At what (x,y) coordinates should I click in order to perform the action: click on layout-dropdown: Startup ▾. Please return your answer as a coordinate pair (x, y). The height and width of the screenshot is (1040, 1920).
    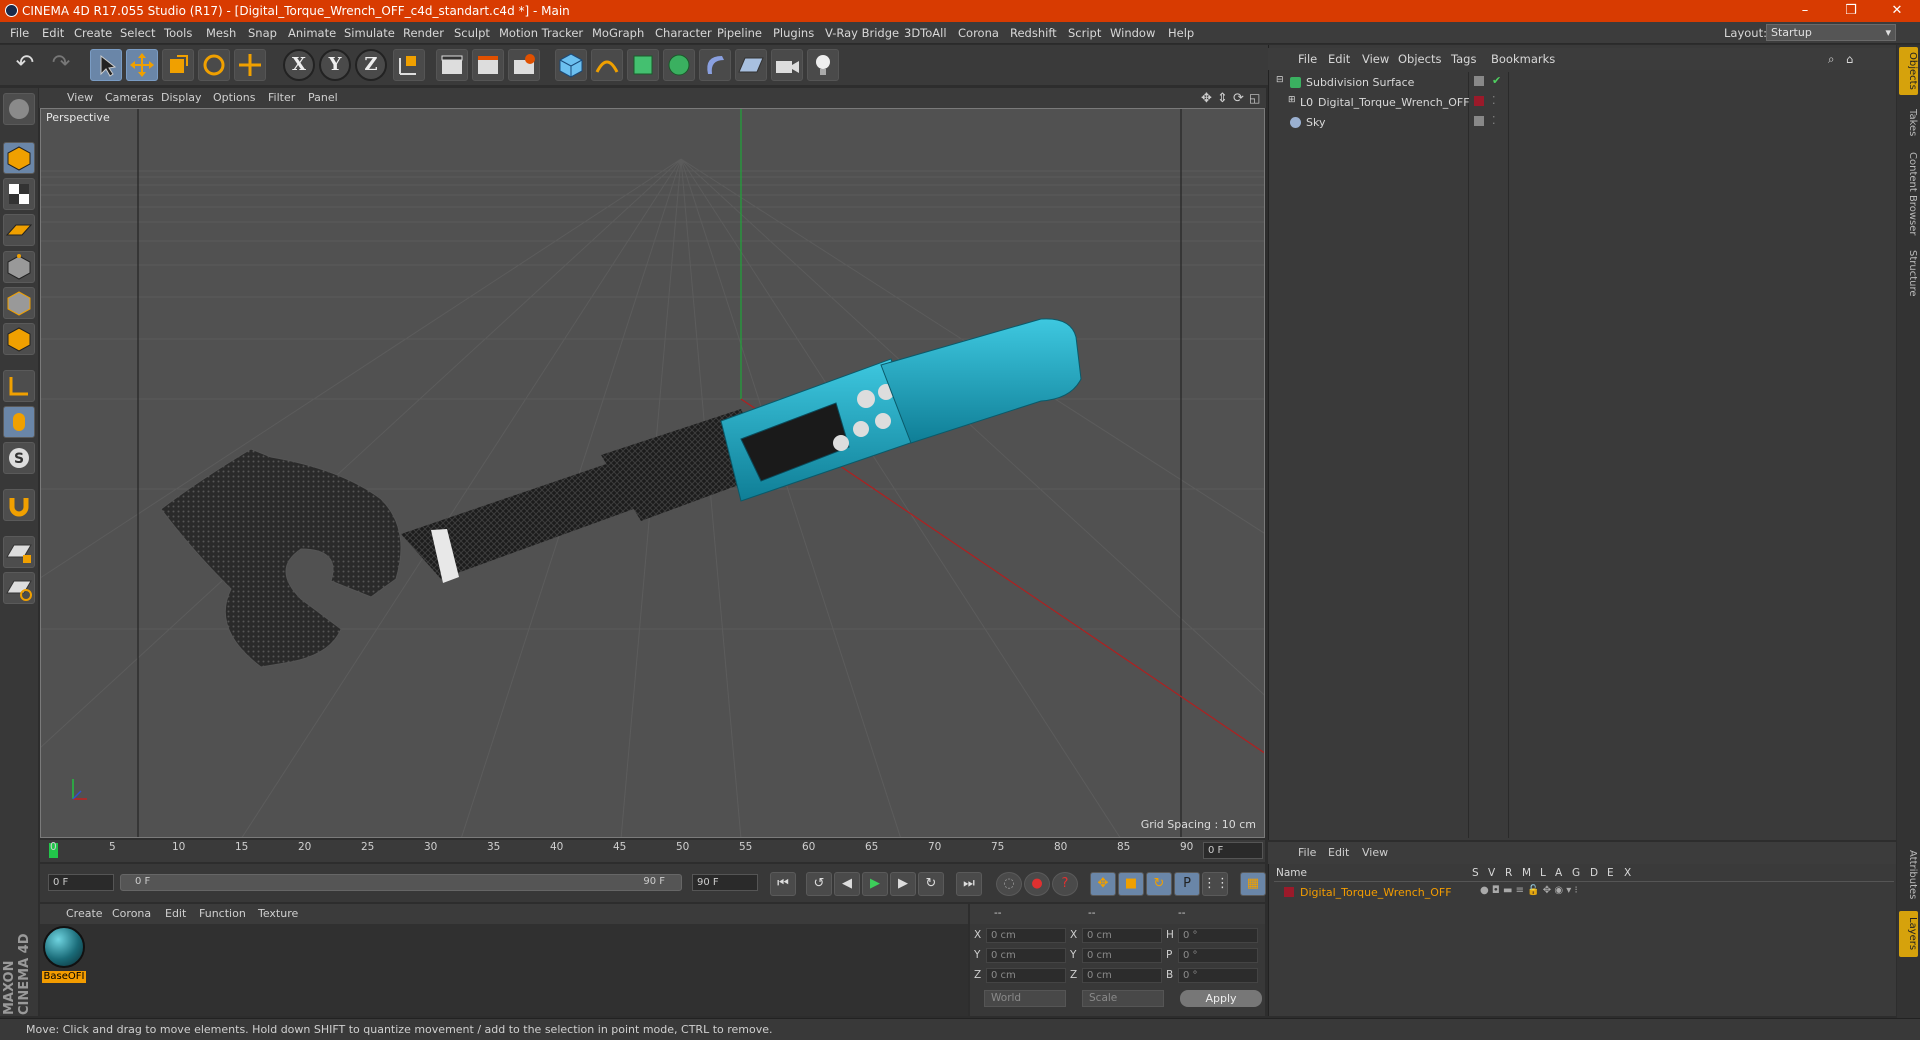
    Looking at the image, I should click on (1831, 32).